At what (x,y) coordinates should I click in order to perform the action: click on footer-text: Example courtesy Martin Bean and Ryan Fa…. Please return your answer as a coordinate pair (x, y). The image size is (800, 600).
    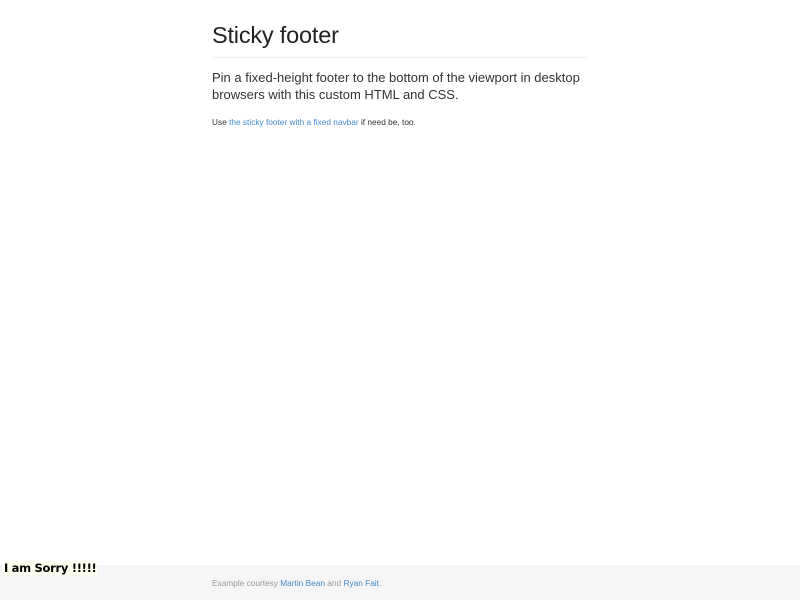
    Looking at the image, I should click on (296, 583).